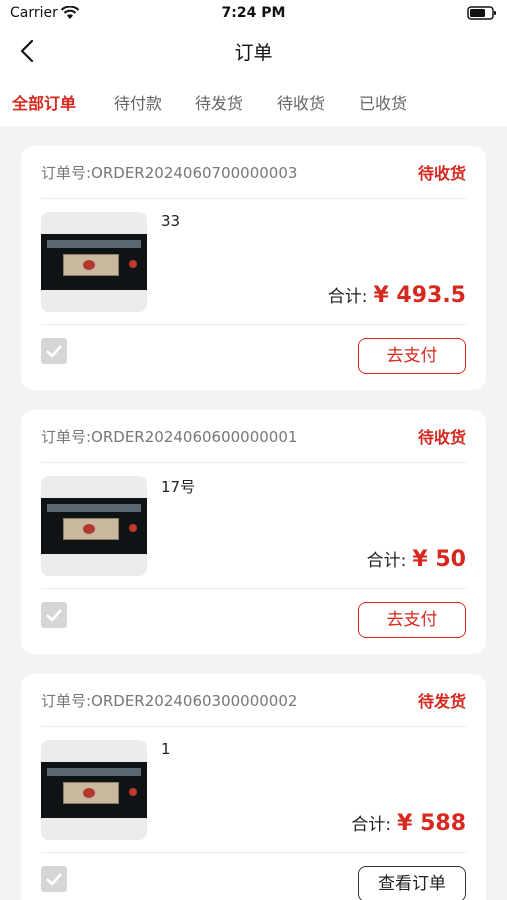  What do you see at coordinates (419, 295) in the screenshot?
I see `total-amount: ¥ 493.5` at bounding box center [419, 295].